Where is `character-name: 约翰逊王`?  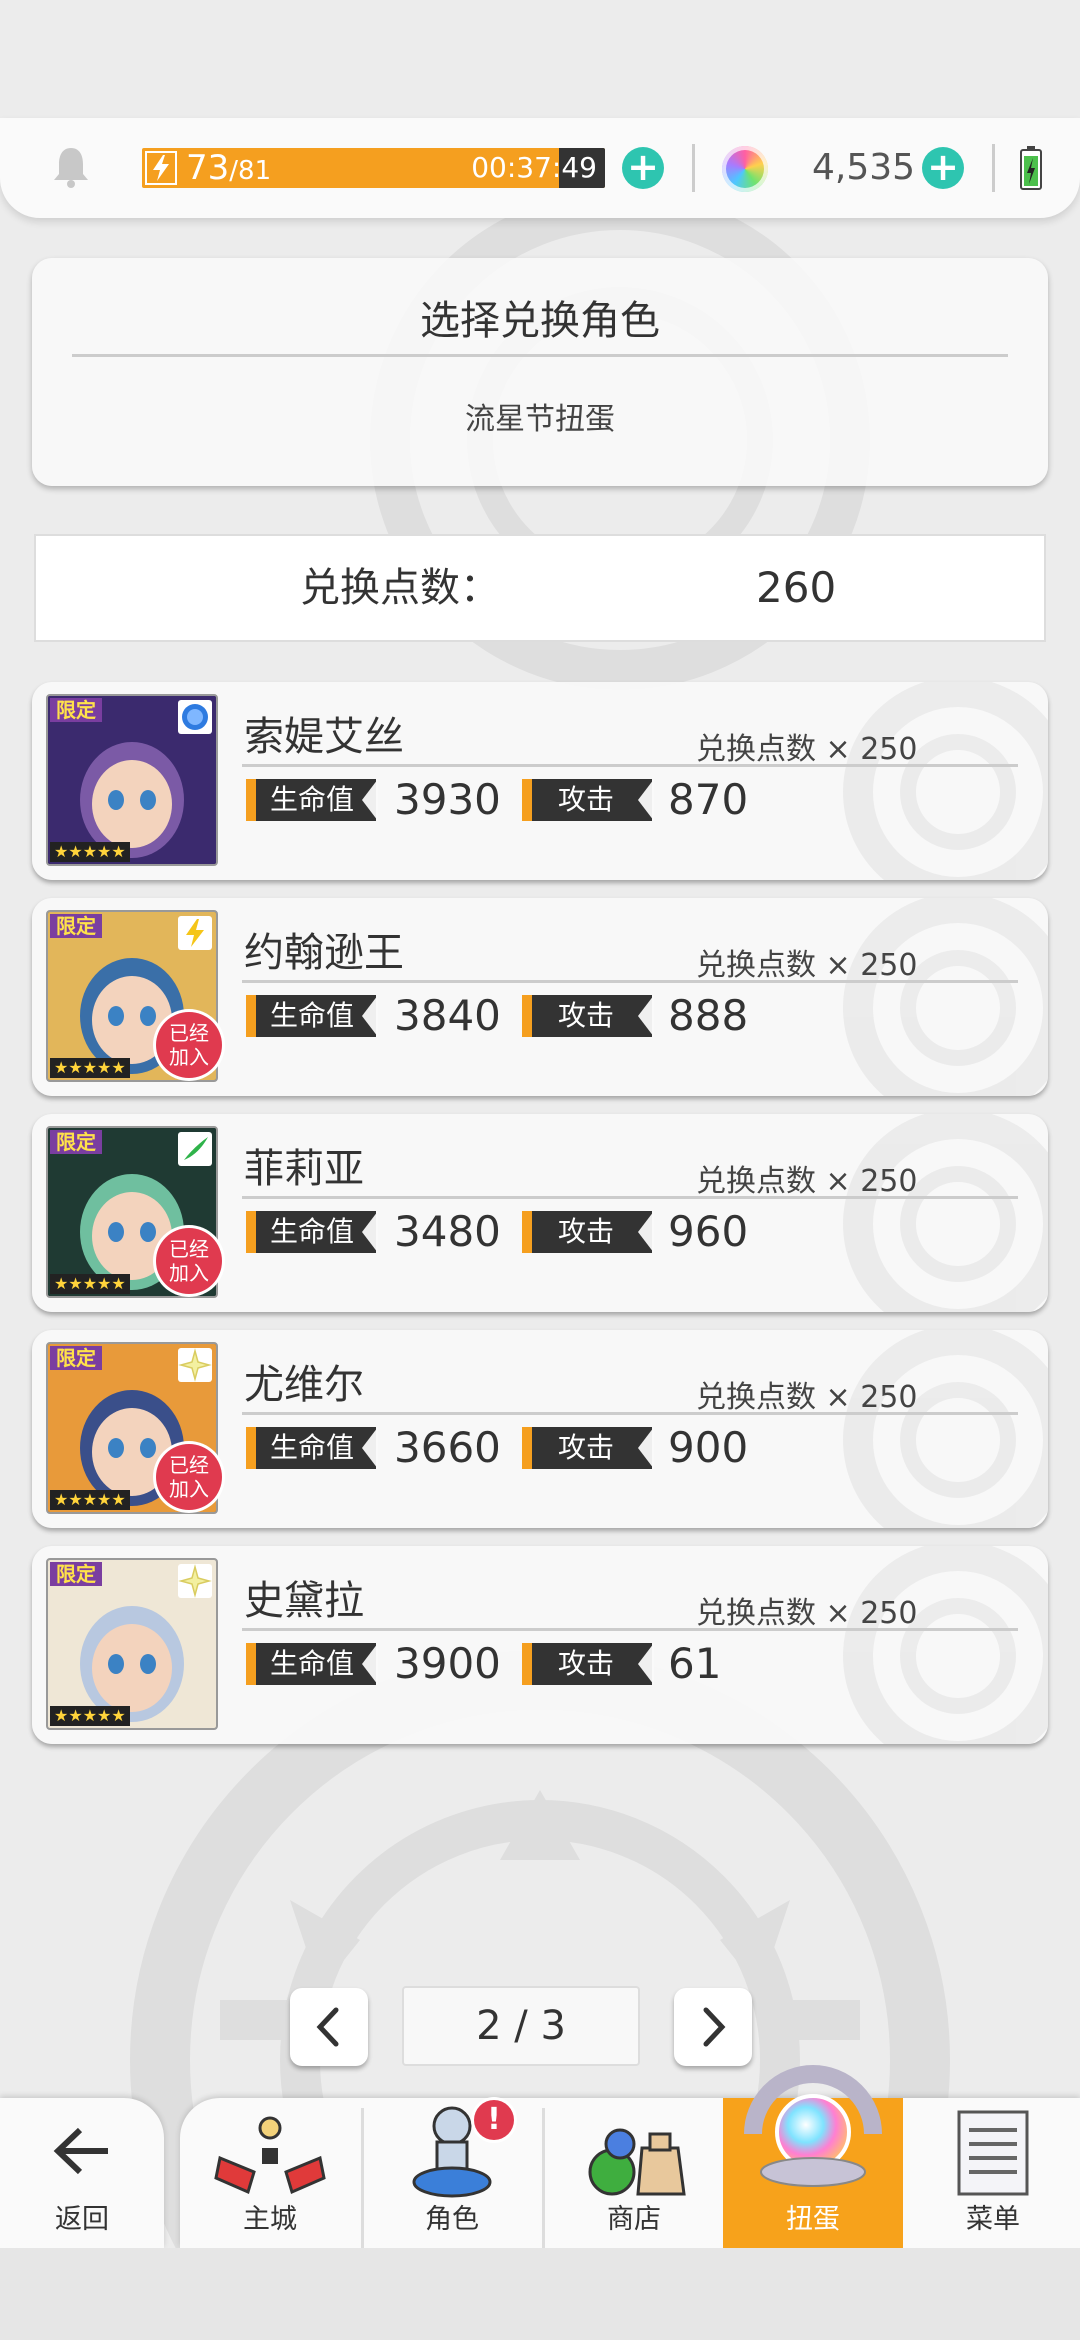
character-name: 约翰逊王 is located at coordinates (324, 953).